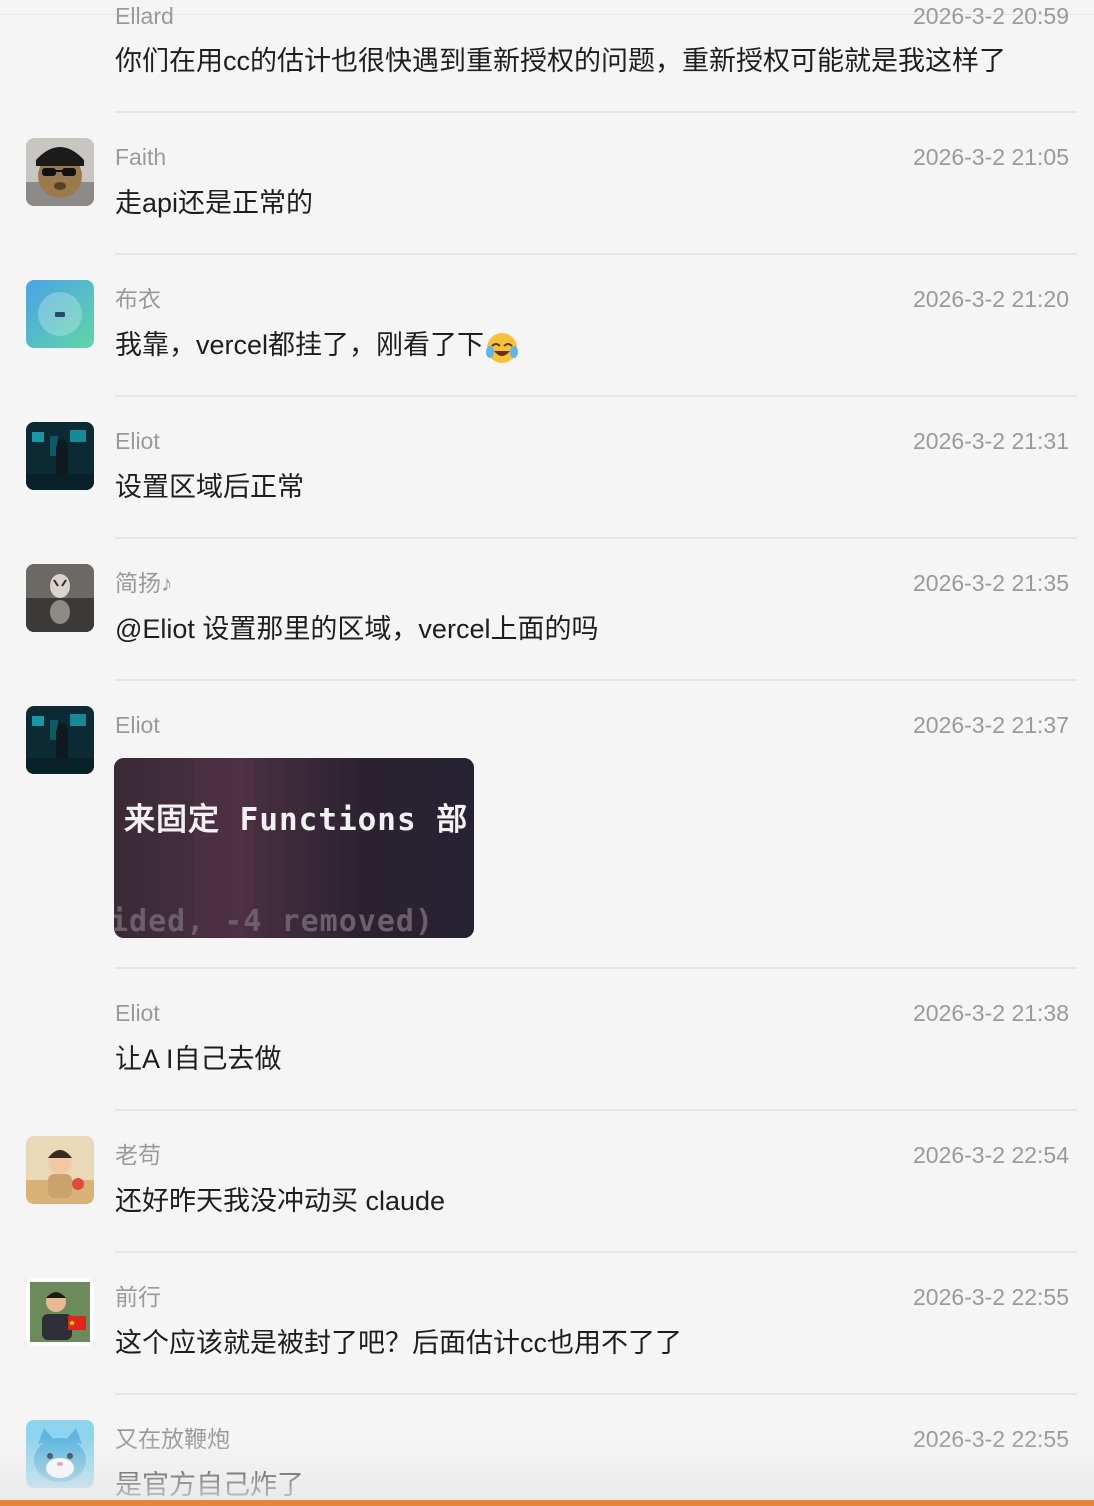 The image size is (1094, 1506). What do you see at coordinates (560, 61) in the screenshot?
I see `message-text: 你们在用cc的估计也很快遇到重新授权的问题，重新授权可能就是我这样了` at bounding box center [560, 61].